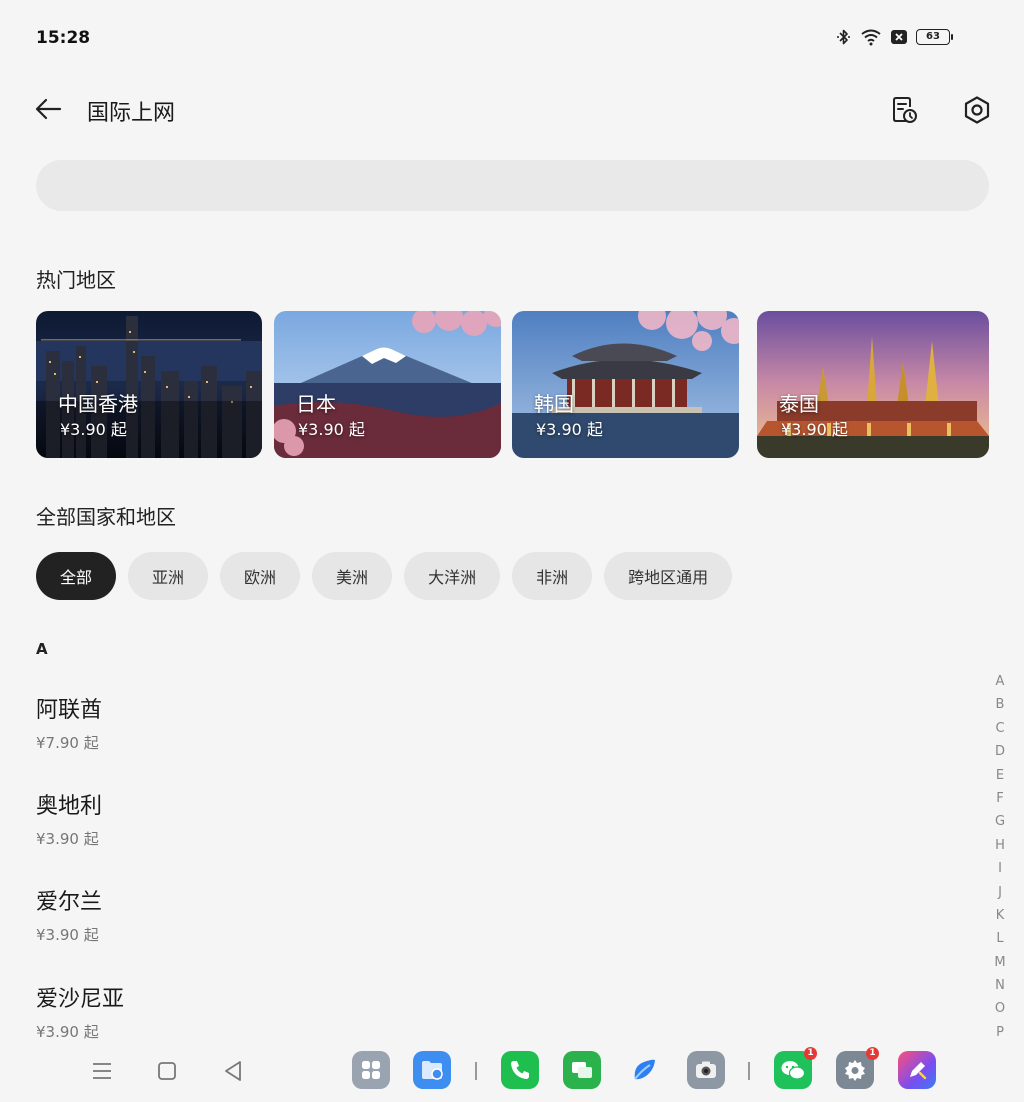 This screenshot has width=1024, height=1102. I want to click on menu-nav-button, so click(102, 1071).